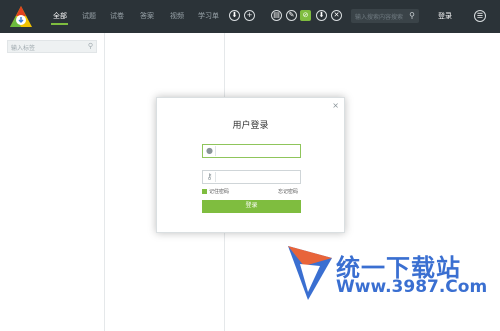  What do you see at coordinates (147, 16) in the screenshot?
I see `nav-answers: 答案` at bounding box center [147, 16].